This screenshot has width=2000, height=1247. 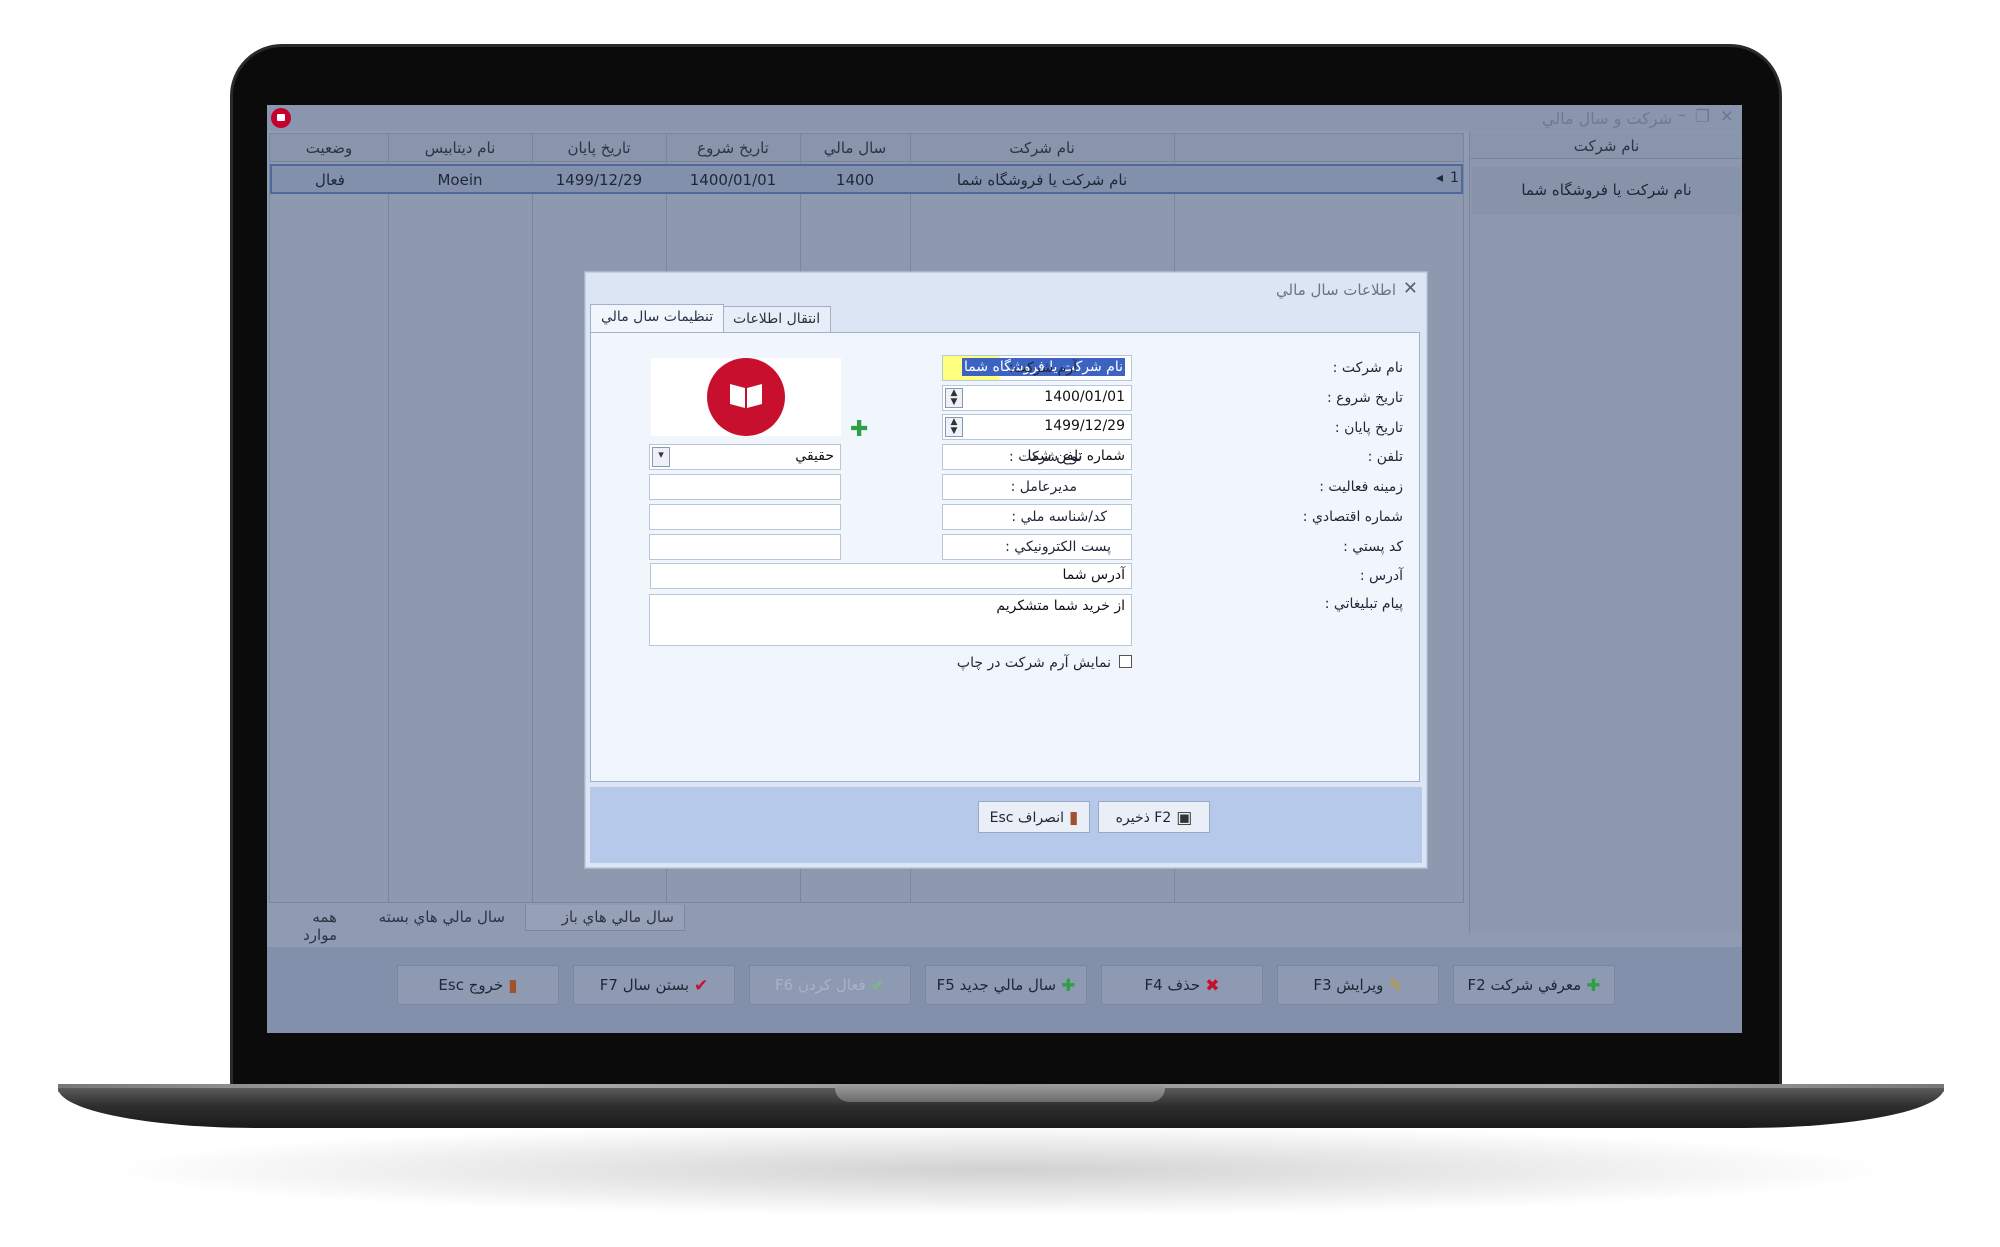 I want to click on address-label: آدرس :, so click(x=1381, y=576).